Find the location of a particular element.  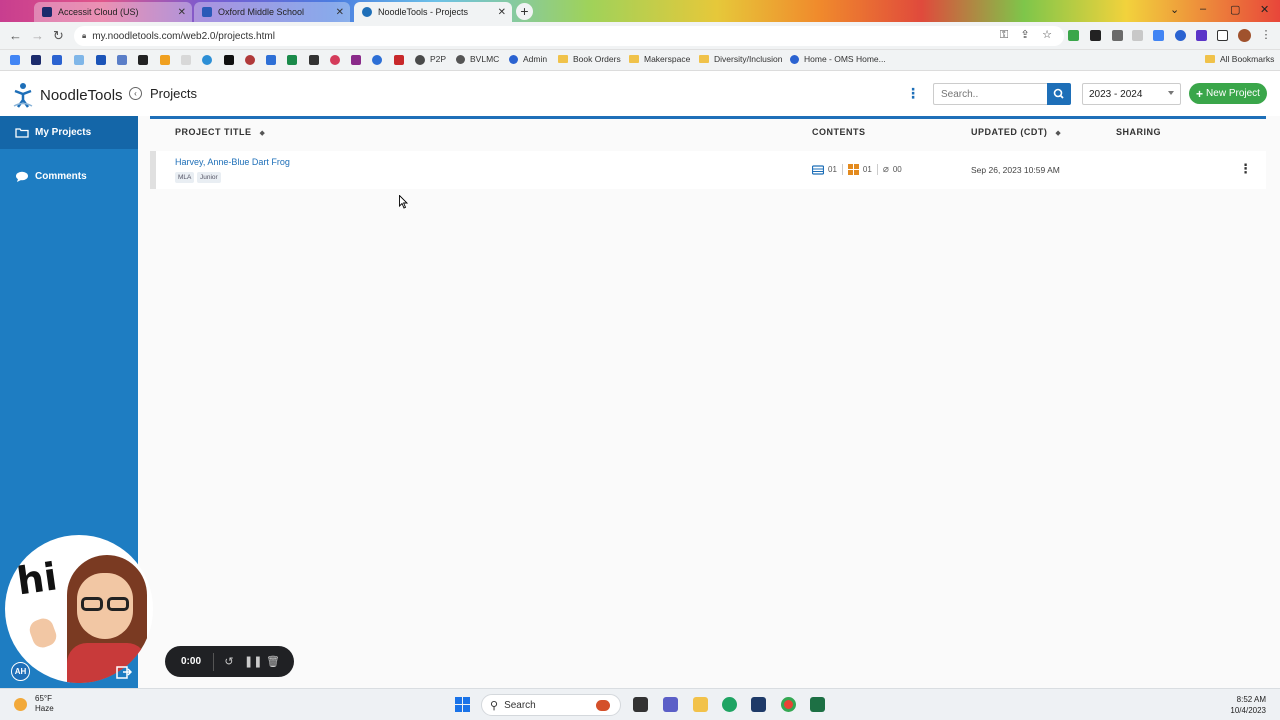

back-icon: ← is located at coordinates (15, 35).